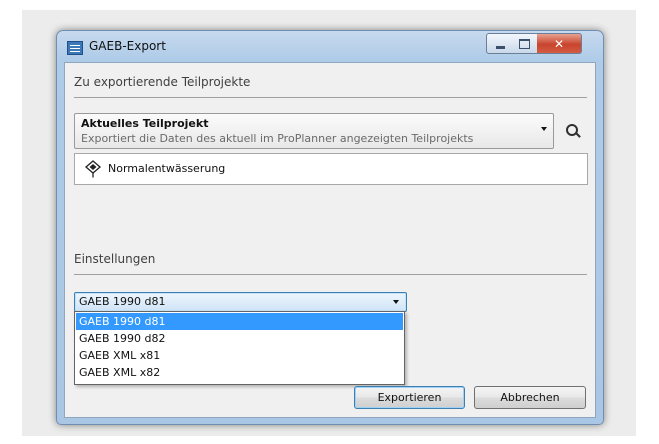 This screenshot has height=444, width=659. Describe the element at coordinates (239, 321) in the screenshot. I see `format-option: GAEB 1990 d81` at that location.